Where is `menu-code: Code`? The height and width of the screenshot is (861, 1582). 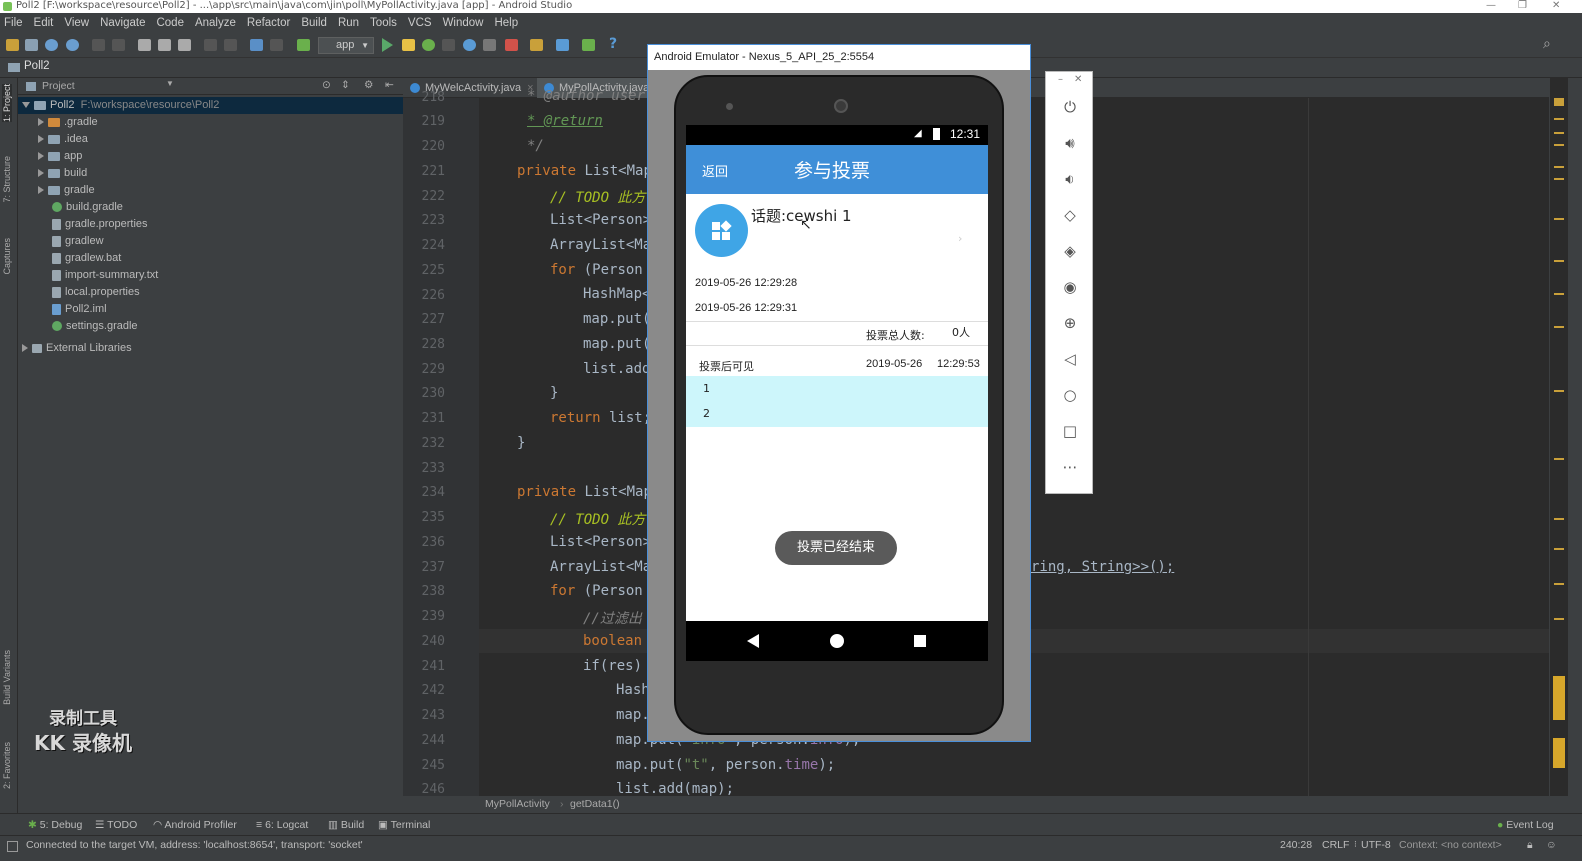
menu-code: Code is located at coordinates (170, 23).